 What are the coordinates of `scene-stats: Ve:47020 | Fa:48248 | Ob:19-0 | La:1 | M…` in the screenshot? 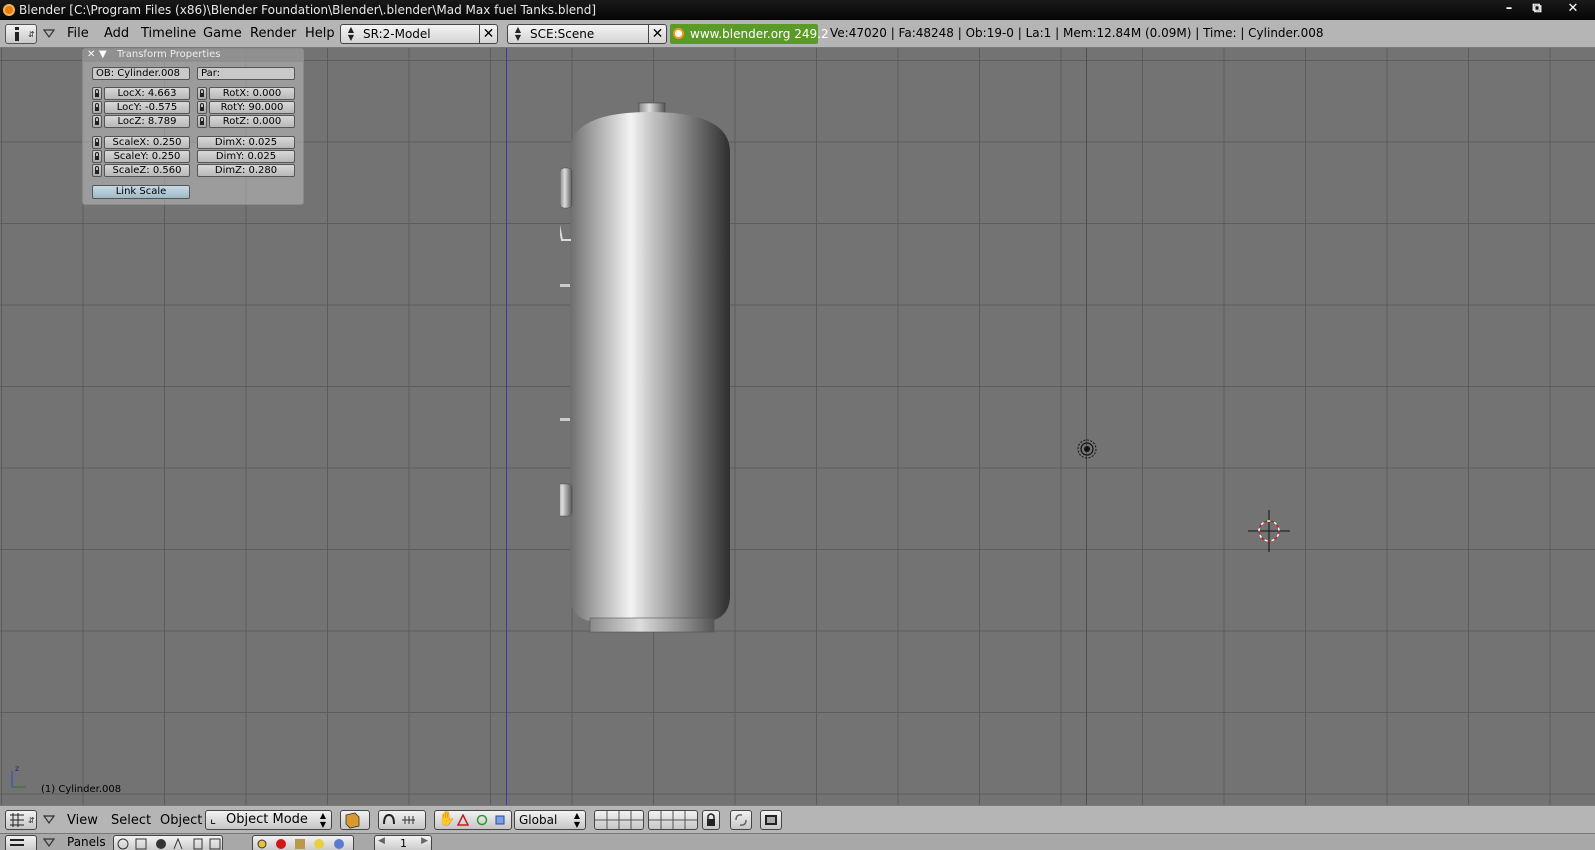 It's located at (1077, 33).